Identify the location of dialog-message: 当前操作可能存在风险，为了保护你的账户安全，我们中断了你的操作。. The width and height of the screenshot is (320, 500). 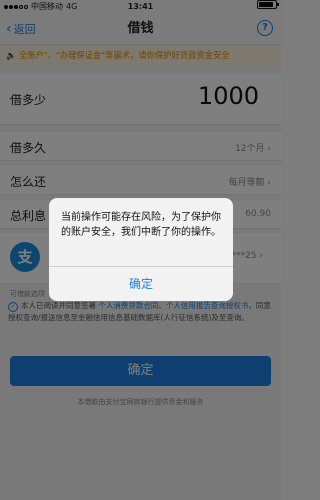
(141, 225).